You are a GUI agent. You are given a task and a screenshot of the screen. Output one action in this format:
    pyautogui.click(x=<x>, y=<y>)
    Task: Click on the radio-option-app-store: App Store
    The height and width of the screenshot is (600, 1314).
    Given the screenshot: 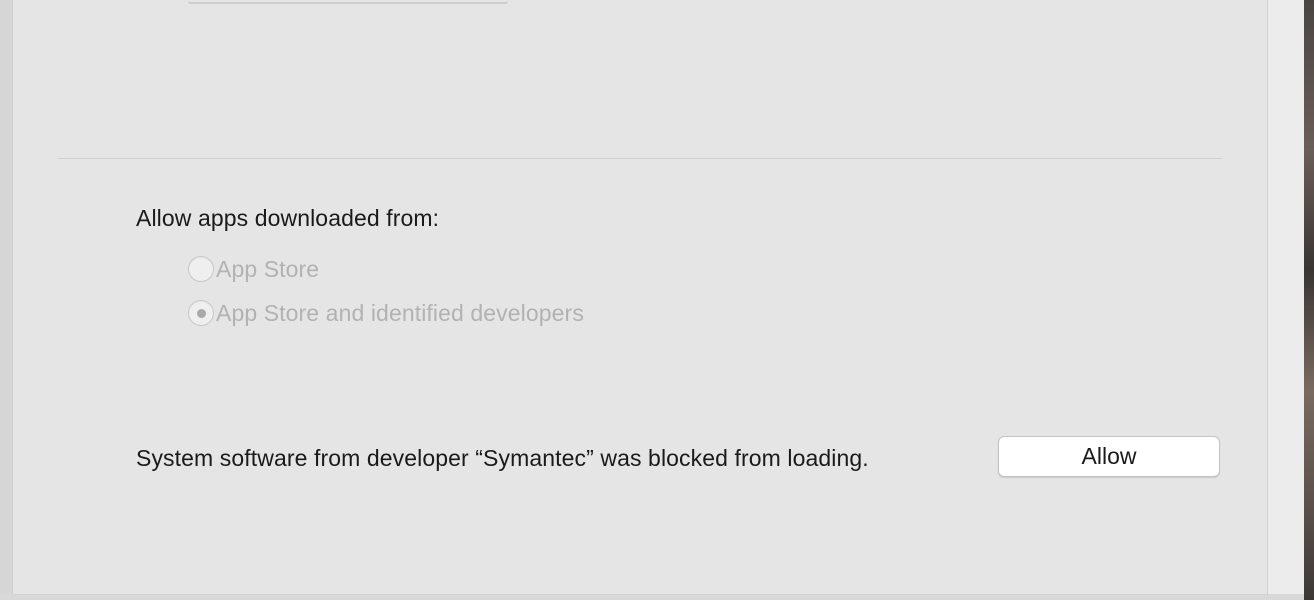 What is the action you would take?
    pyautogui.click(x=253, y=269)
    